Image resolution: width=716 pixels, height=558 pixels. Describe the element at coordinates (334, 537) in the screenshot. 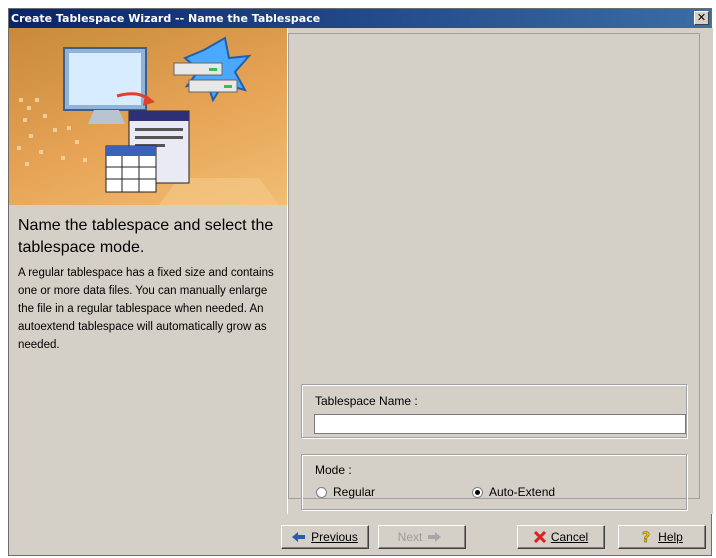

I see `previous-label: Previous` at that location.